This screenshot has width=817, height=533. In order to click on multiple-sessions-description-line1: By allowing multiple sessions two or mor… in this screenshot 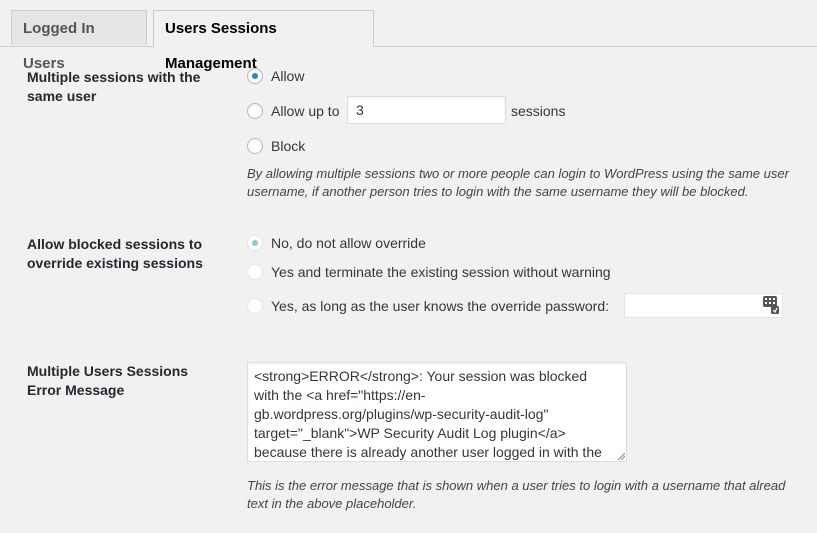, I will do `click(518, 173)`.